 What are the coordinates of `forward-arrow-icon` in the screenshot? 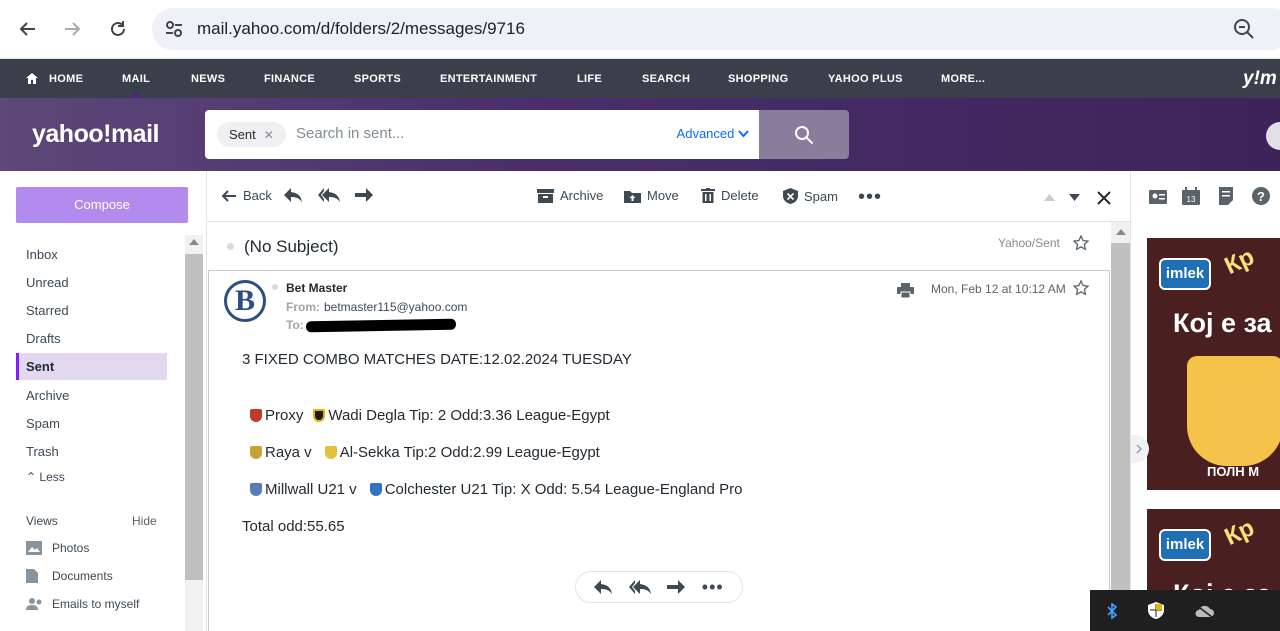 It's located at (72, 29).